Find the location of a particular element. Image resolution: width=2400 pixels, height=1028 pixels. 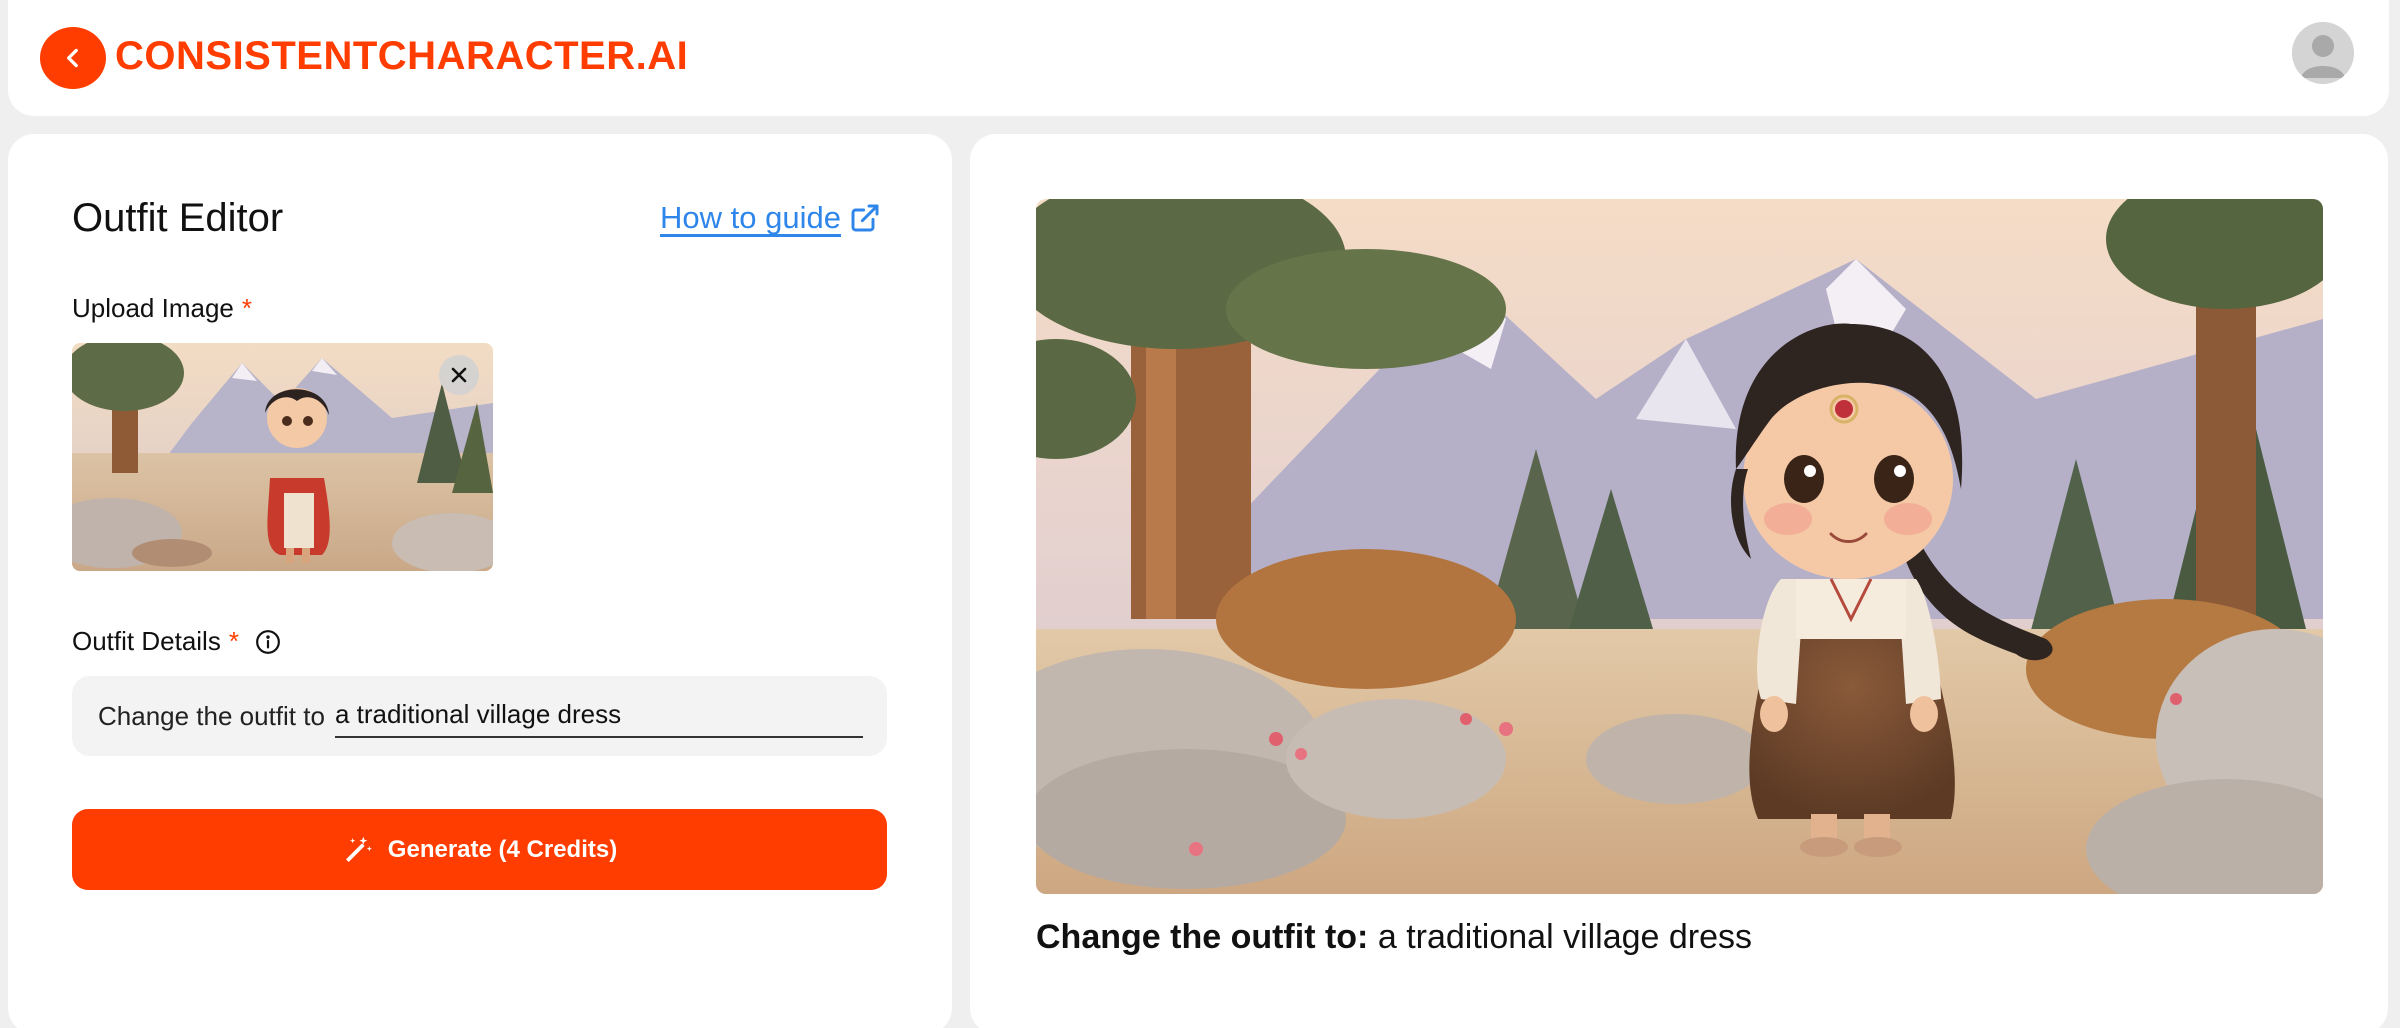

generate-button: Generate (4 Credits) is located at coordinates (479, 849).